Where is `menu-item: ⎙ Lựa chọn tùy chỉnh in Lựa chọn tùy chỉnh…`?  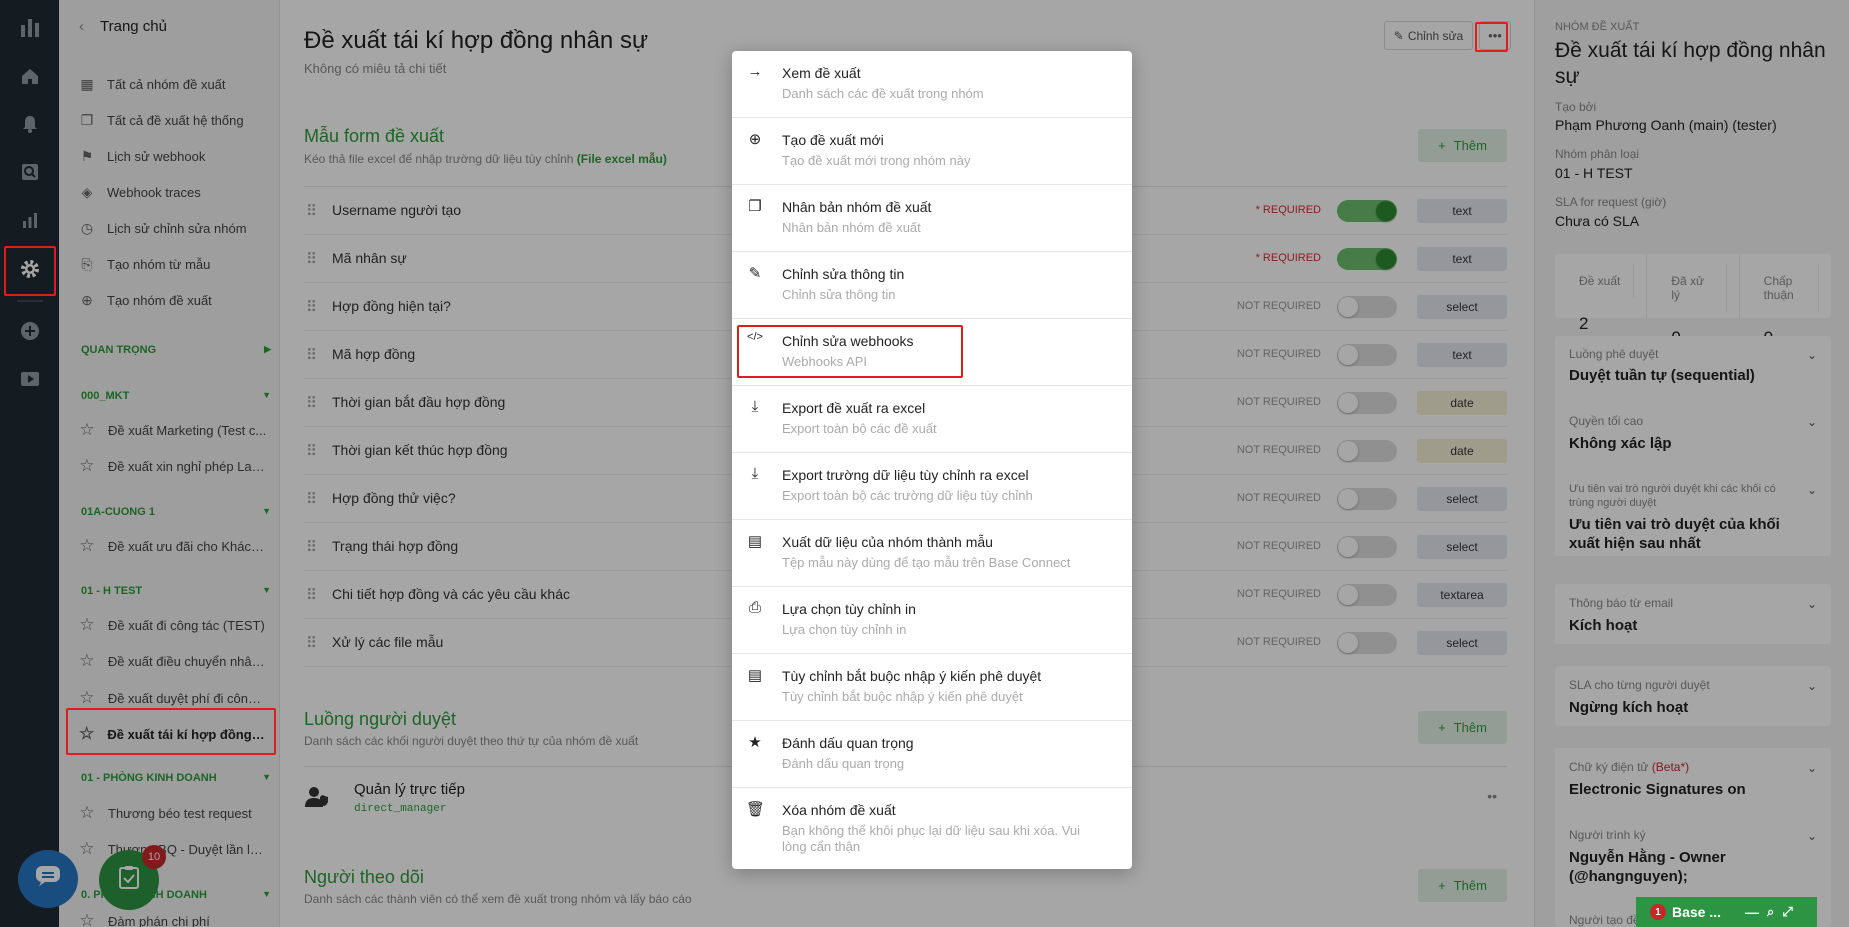
menu-item: ⎙ Lựa chọn tùy chỉnh in Lựa chọn tùy chỉnh… is located at coordinates (932, 620).